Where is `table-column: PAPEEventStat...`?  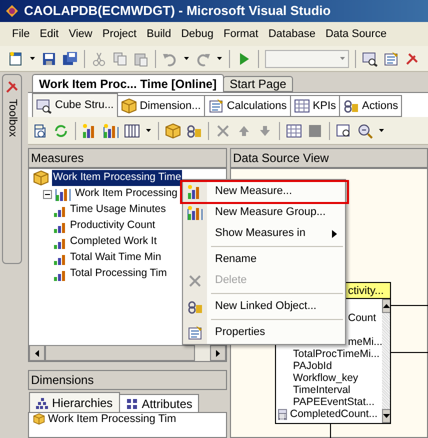
table-column: PAPEEventStat... is located at coordinates (334, 402).